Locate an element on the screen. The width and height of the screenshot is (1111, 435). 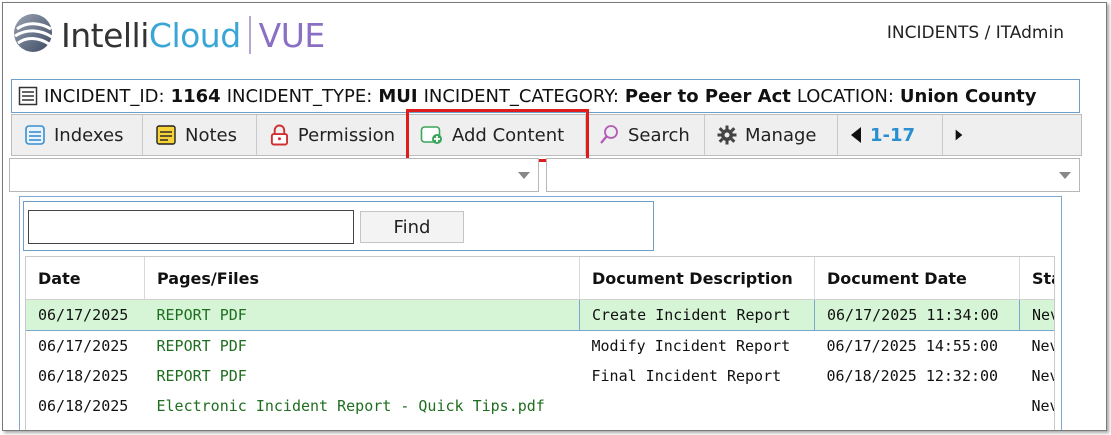
brand-intelli: Intelli is located at coordinates (105, 35).